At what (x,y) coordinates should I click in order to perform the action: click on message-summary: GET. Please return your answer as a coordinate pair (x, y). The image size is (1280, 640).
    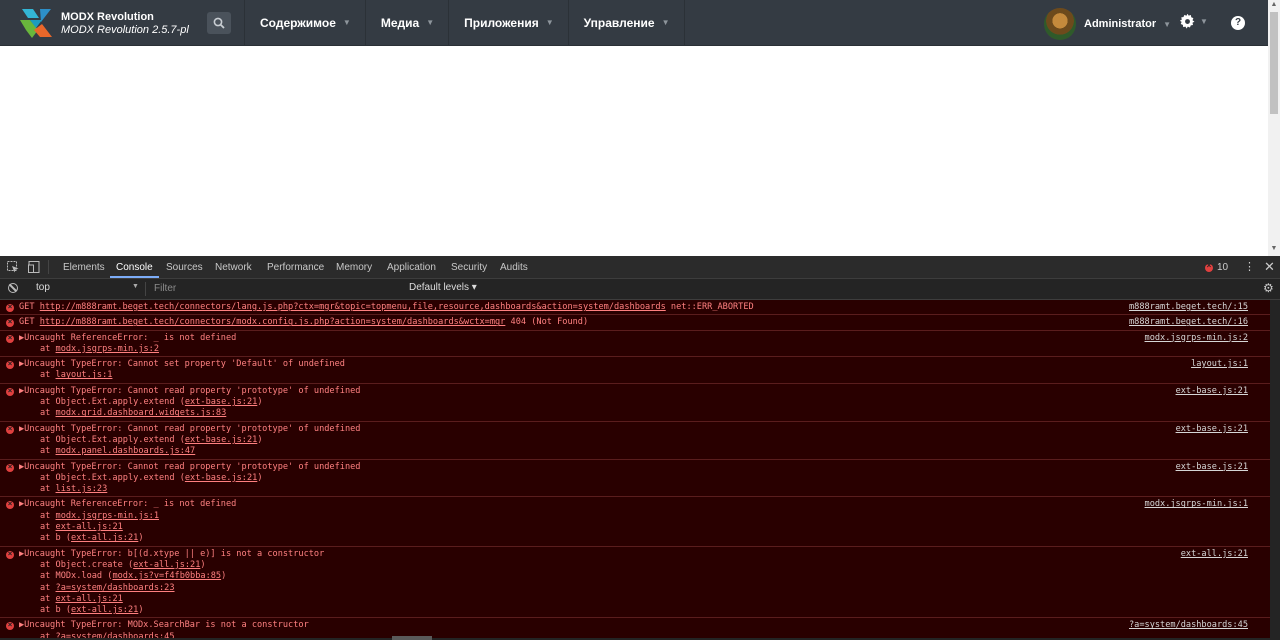
    Looking at the image, I should click on (29, 307).